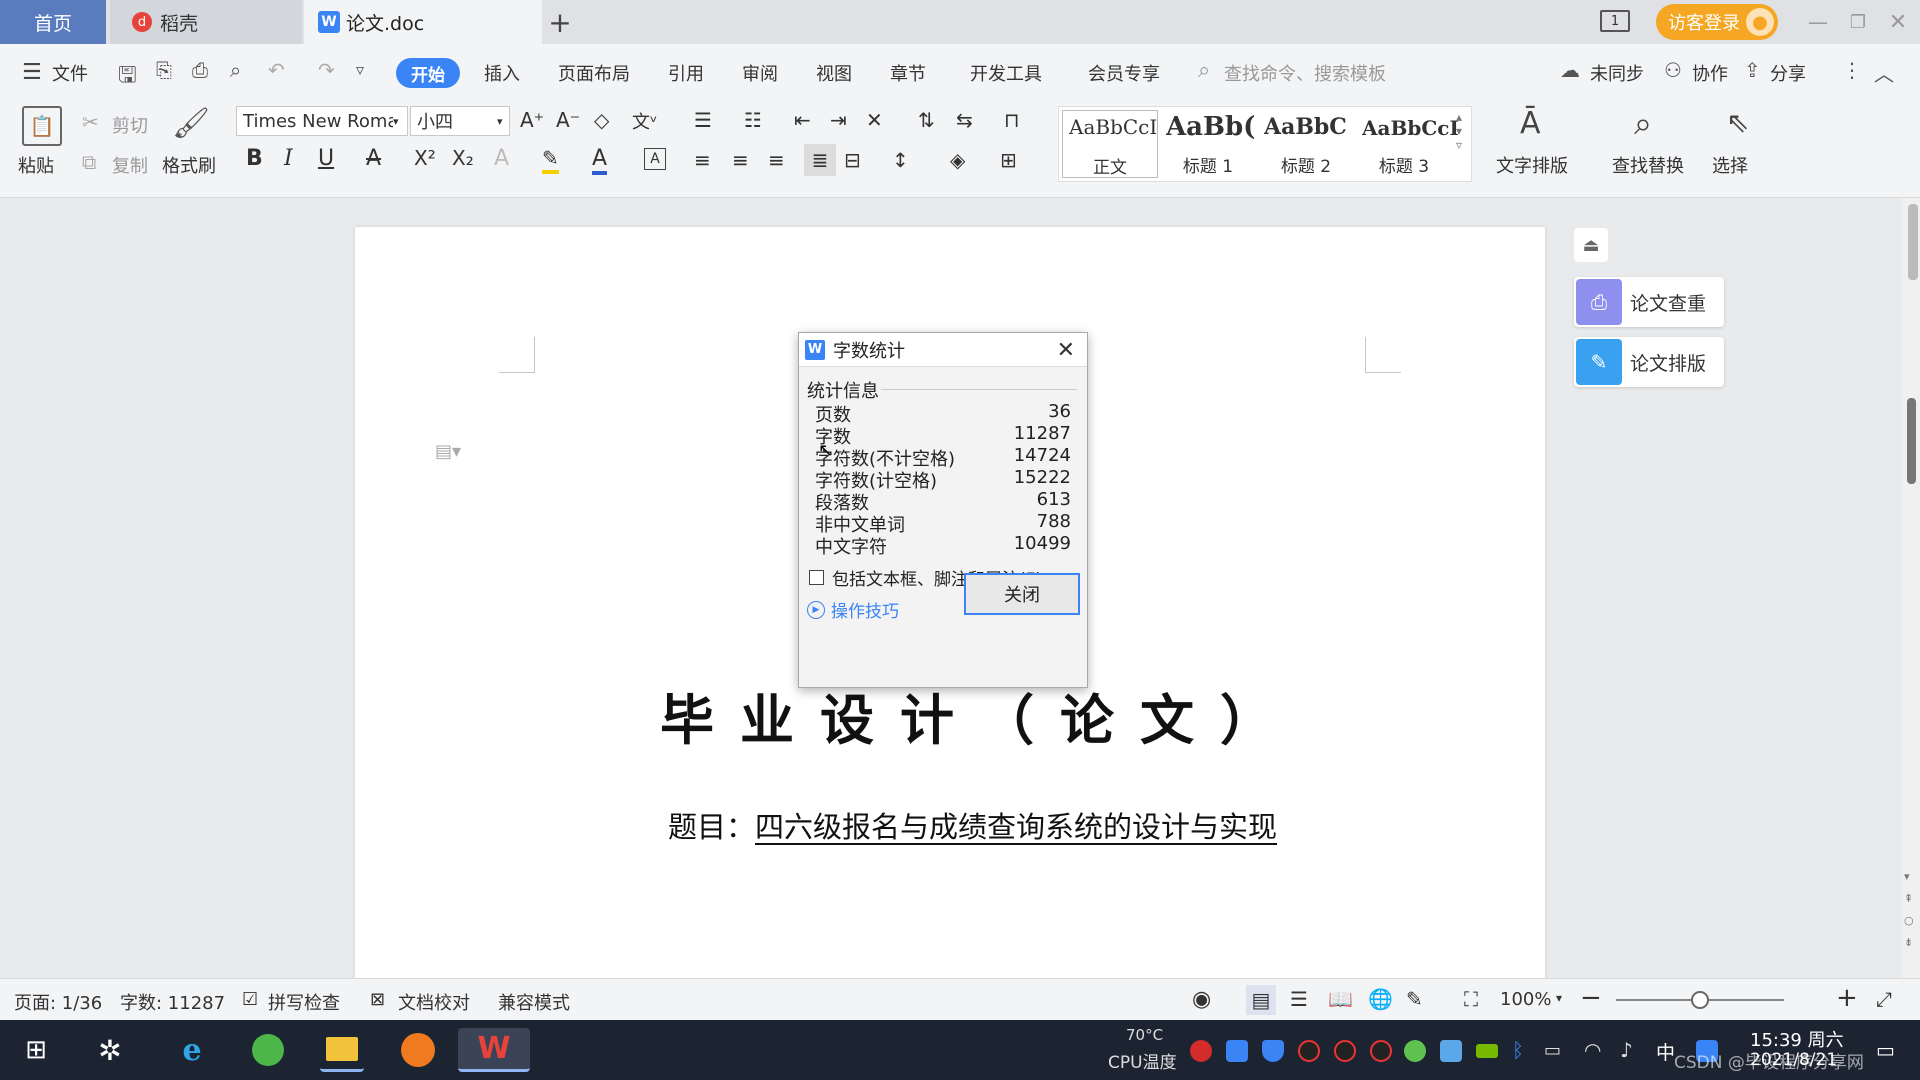 The image size is (1920, 1080). Describe the element at coordinates (601, 120) in the screenshot. I see `clear-format-icon: ◇` at that location.